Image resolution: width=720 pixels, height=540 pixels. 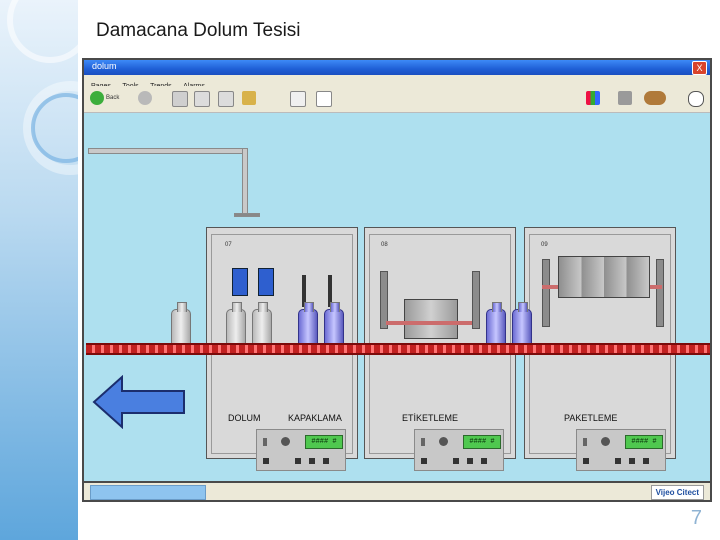 What do you see at coordinates (244, 418) in the screenshot?
I see `station-label-dolum: DOLUM` at bounding box center [244, 418].